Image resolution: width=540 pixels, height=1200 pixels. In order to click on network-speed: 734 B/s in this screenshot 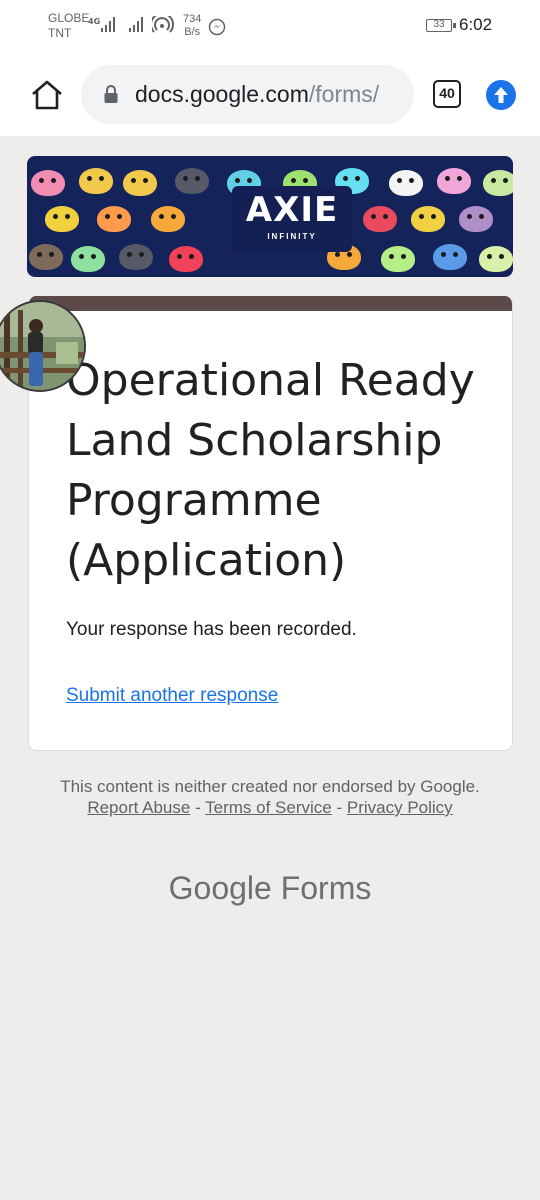, I will do `click(192, 26)`.